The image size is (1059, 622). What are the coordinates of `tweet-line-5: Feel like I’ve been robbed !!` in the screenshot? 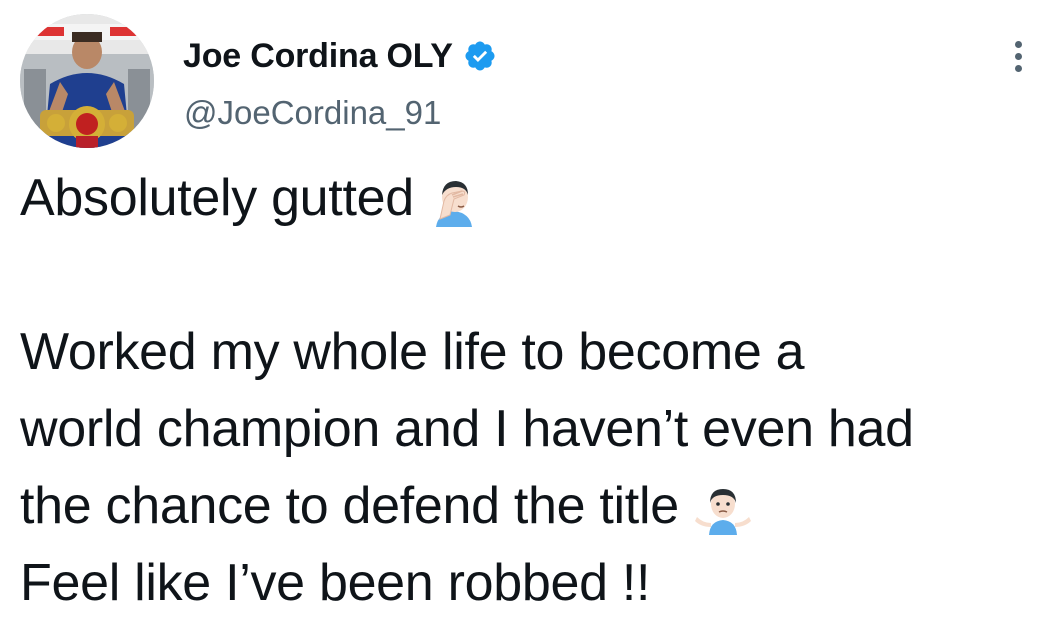 It's located at (335, 583).